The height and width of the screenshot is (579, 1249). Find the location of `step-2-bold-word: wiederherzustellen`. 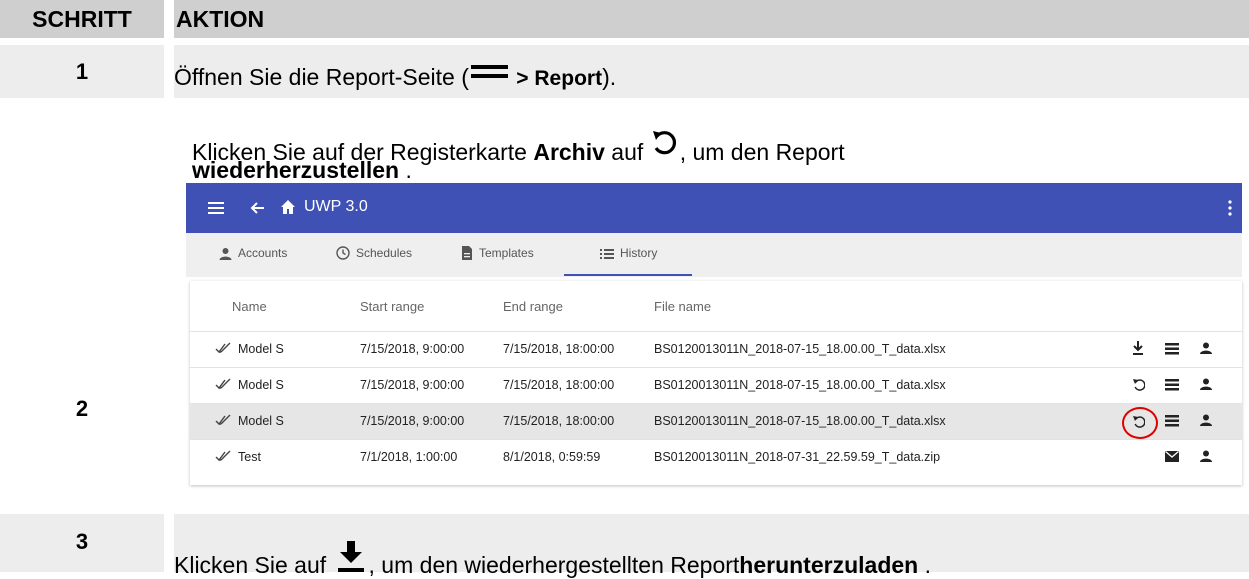

step-2-bold-word: wiederherzustellen is located at coordinates (296, 170).